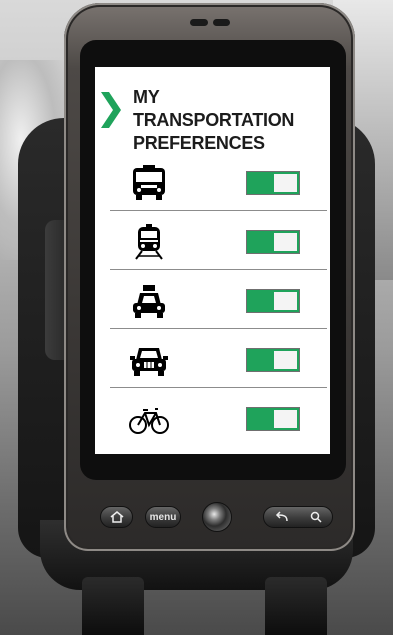 This screenshot has height=635, width=393. What do you see at coordinates (217, 517) in the screenshot?
I see `trackball` at bounding box center [217, 517].